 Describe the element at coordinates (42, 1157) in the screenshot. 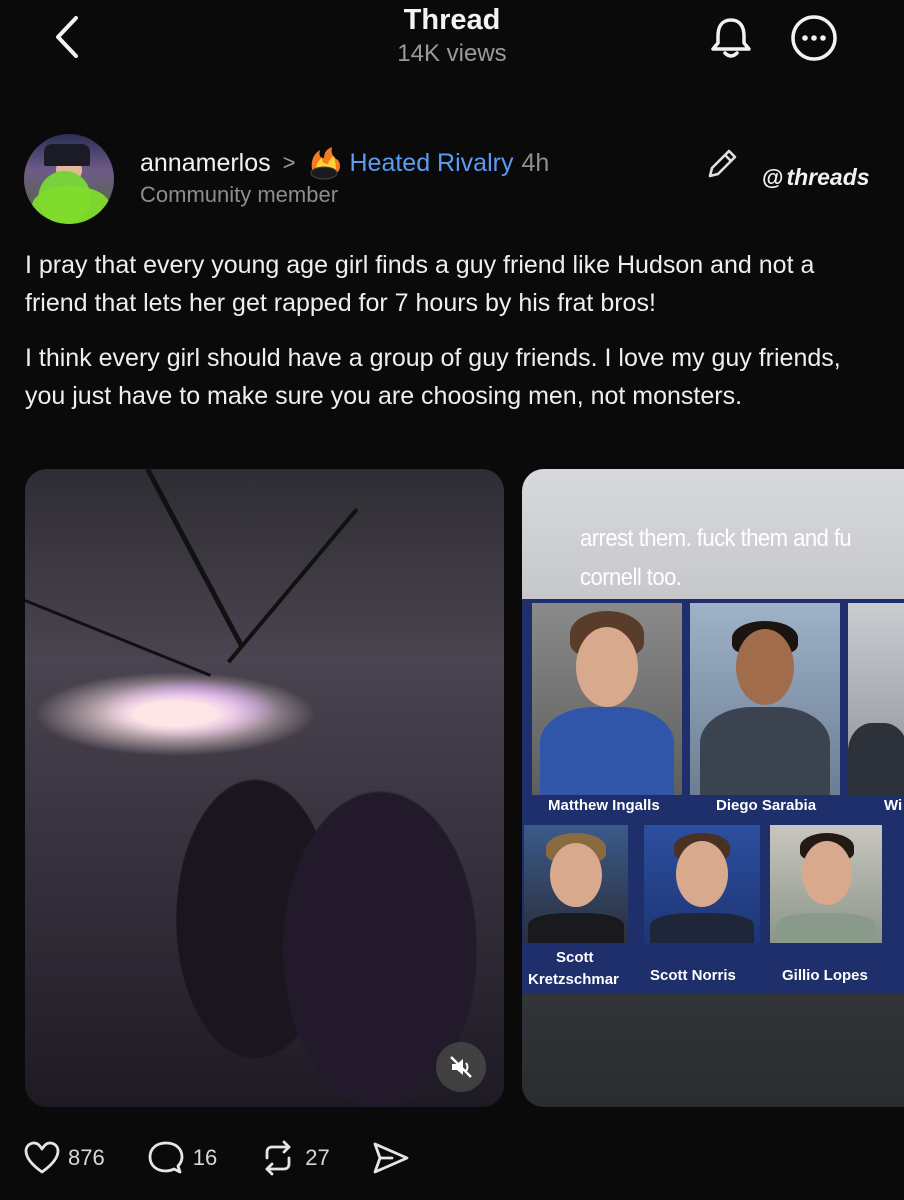

I see `heart-icon` at that location.